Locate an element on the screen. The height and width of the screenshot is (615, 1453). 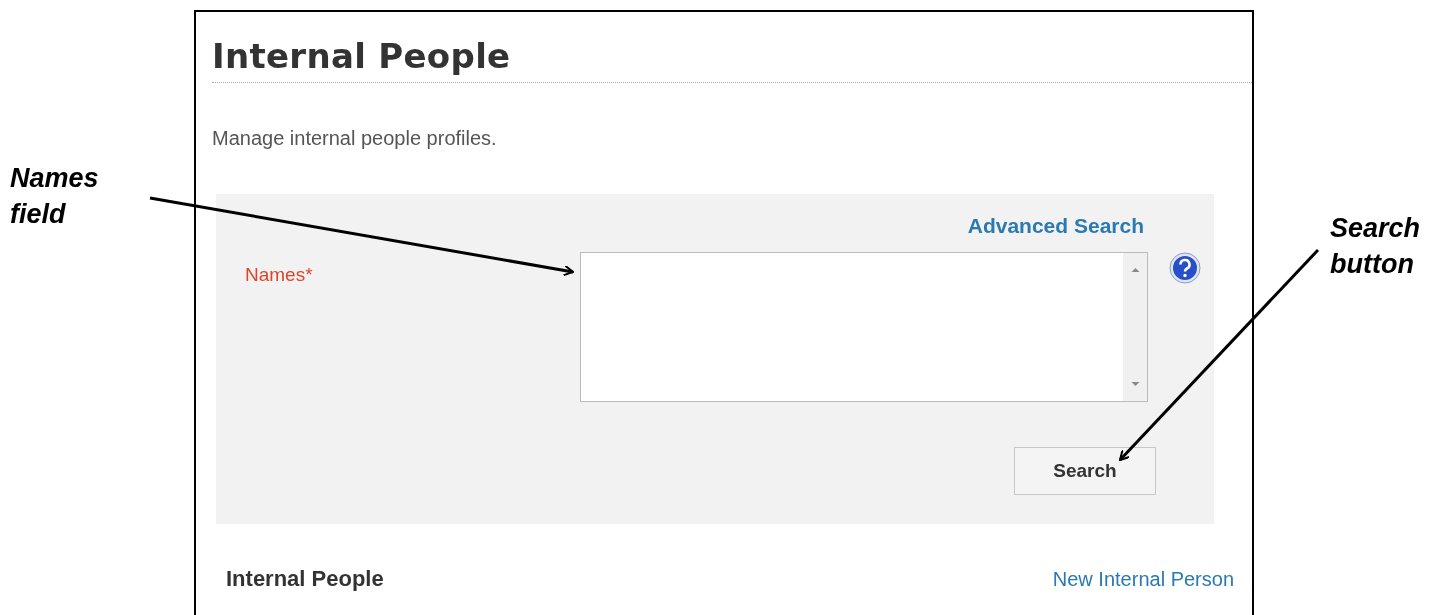
scroll-up-icon is located at coordinates (1135, 270).